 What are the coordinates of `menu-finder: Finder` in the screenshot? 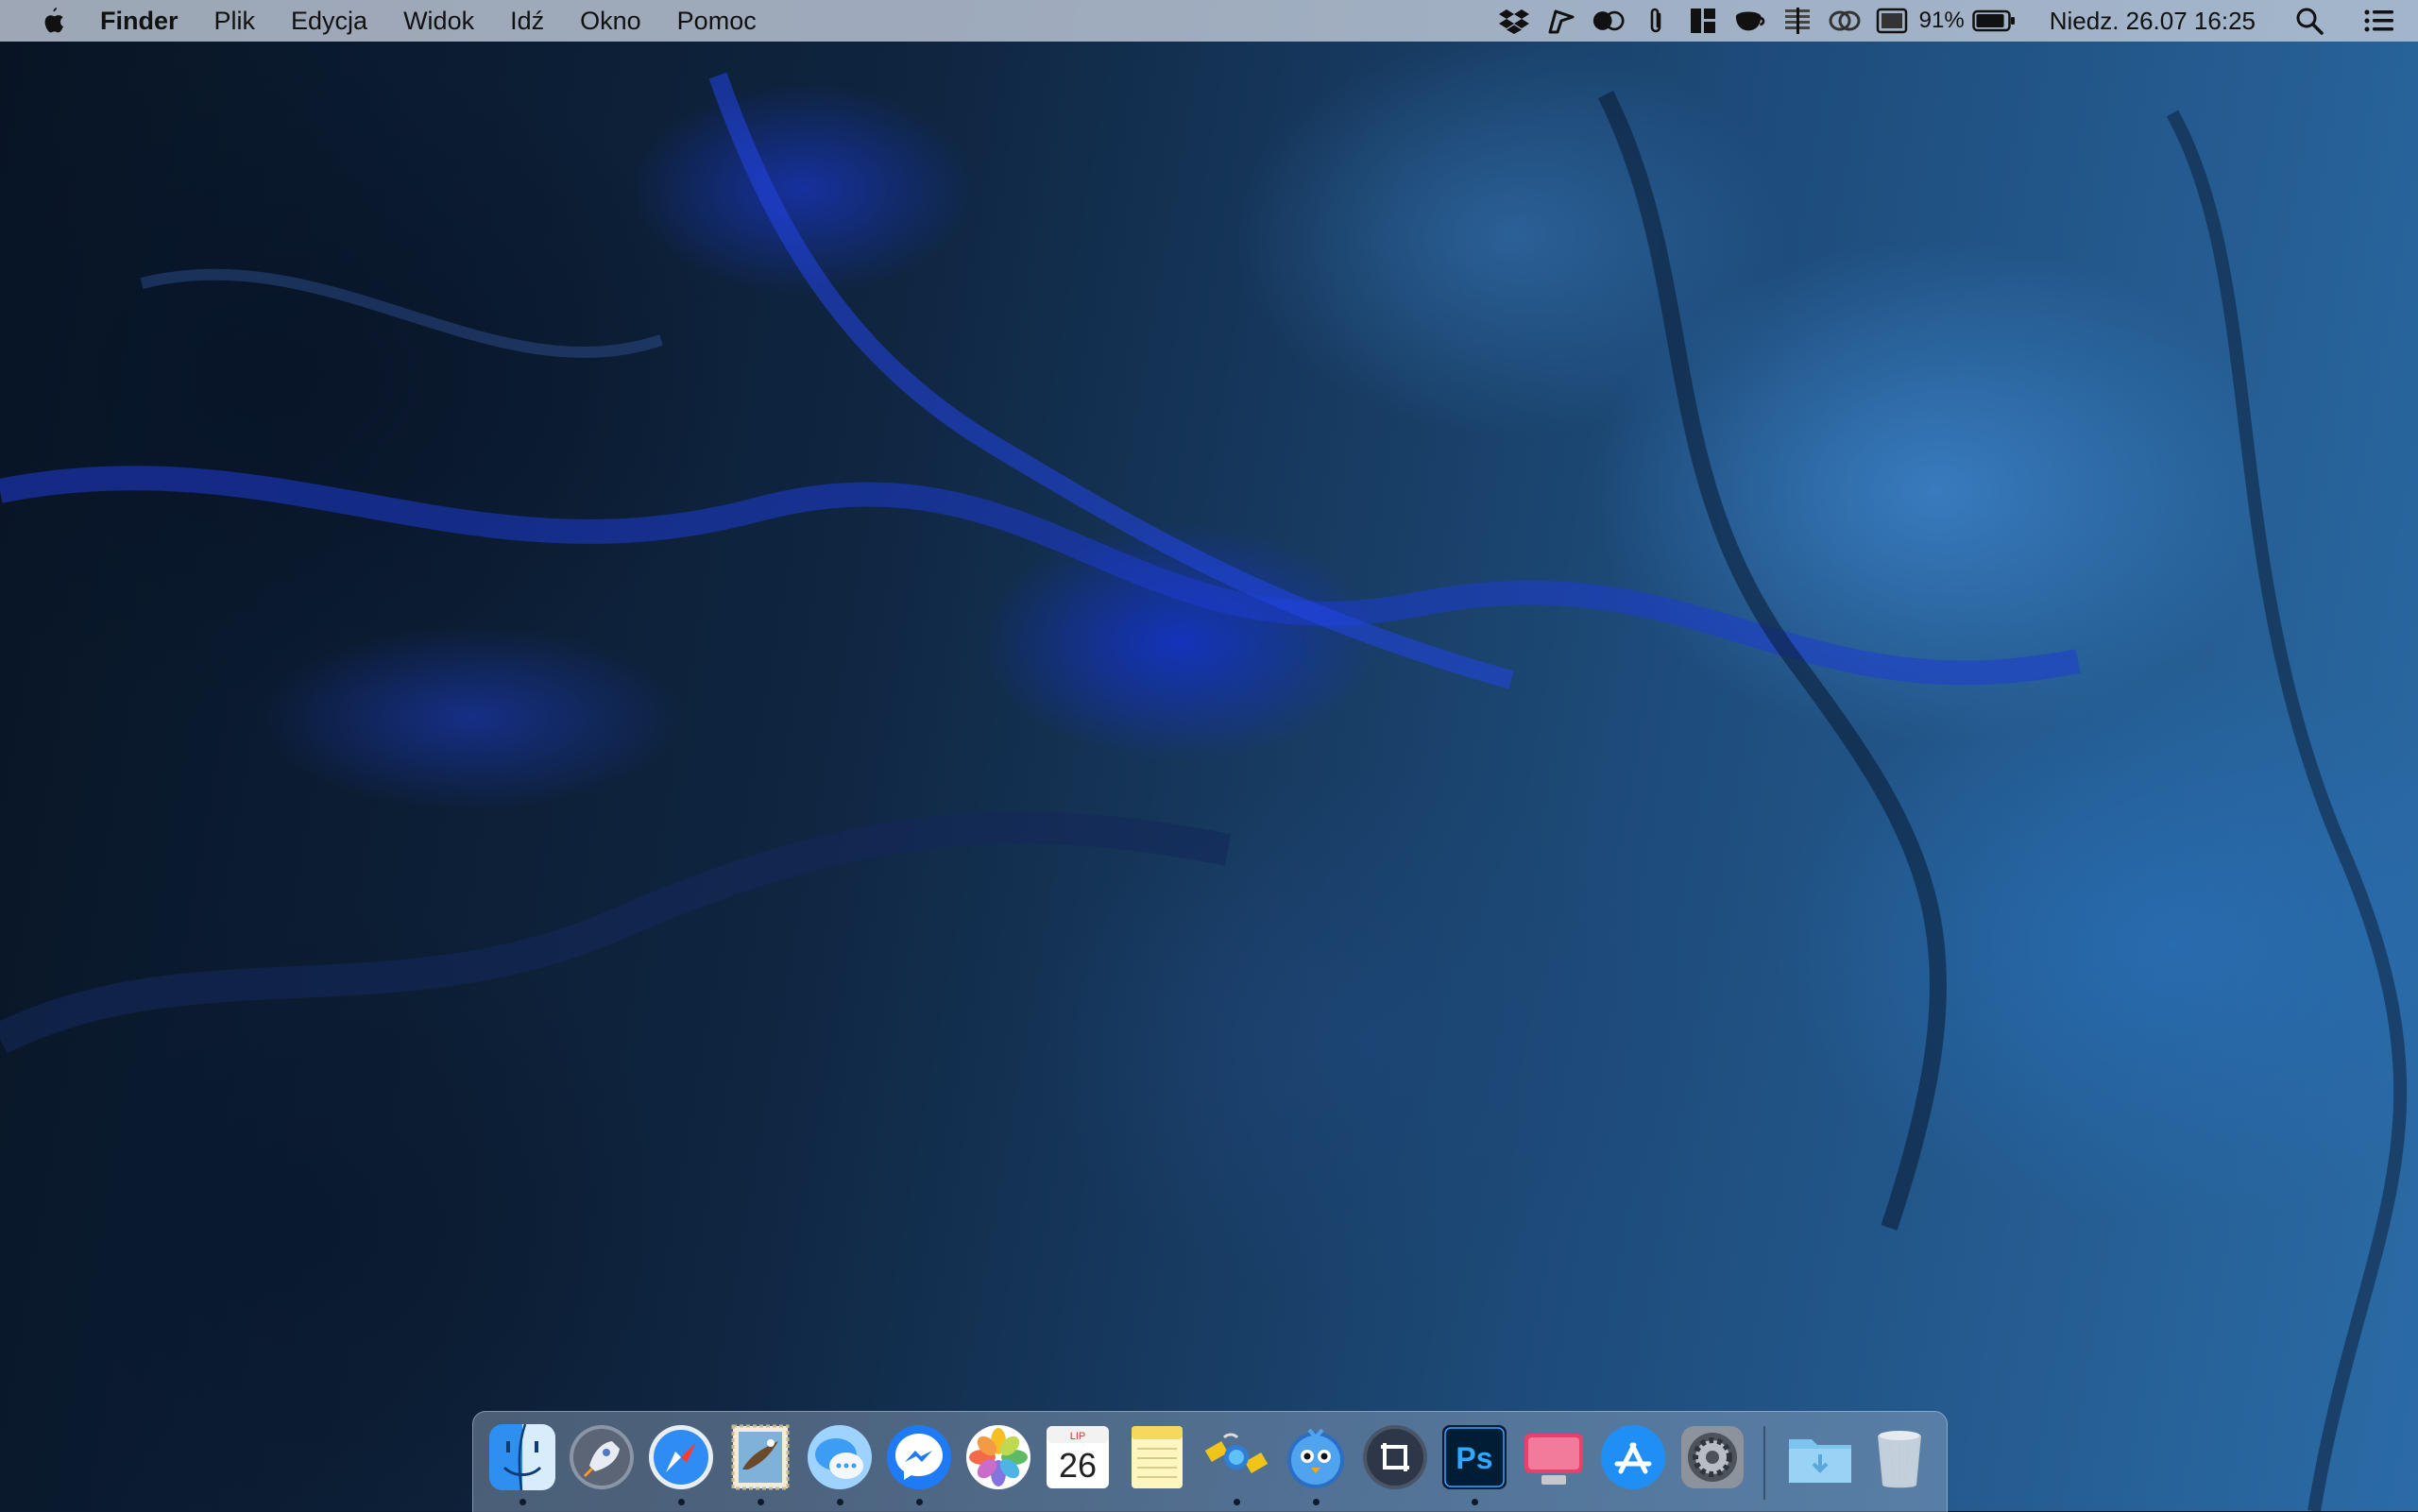 It's located at (139, 21).